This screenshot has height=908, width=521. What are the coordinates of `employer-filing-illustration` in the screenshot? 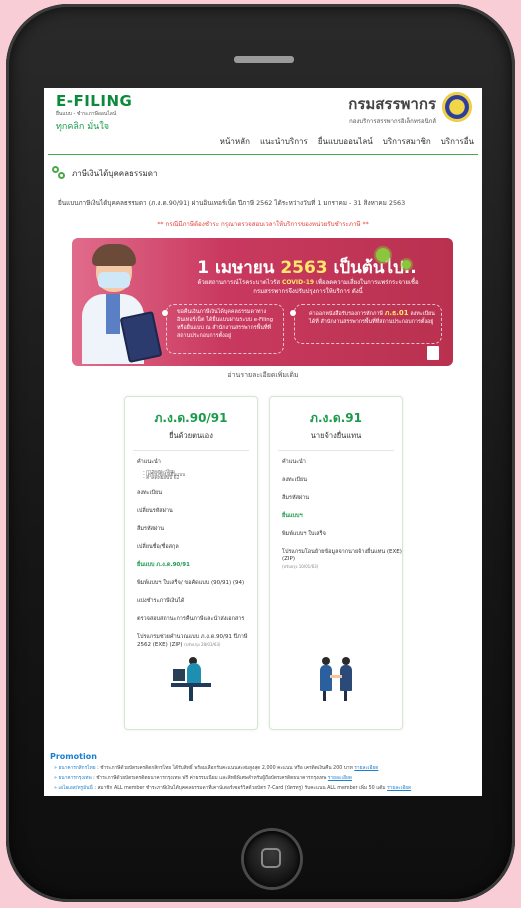 It's located at (336, 679).